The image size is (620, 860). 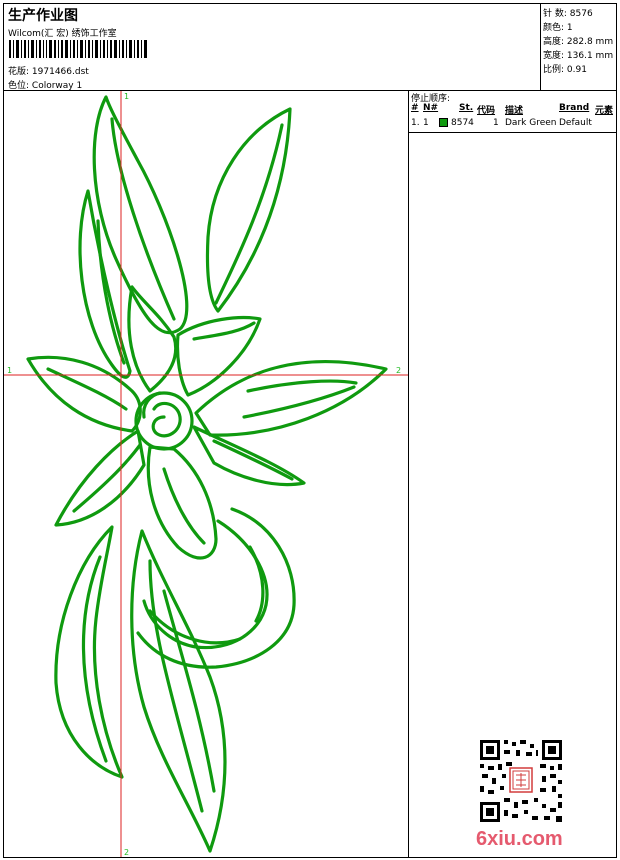 I want to click on col-element: 元素, so click(x=604, y=111).